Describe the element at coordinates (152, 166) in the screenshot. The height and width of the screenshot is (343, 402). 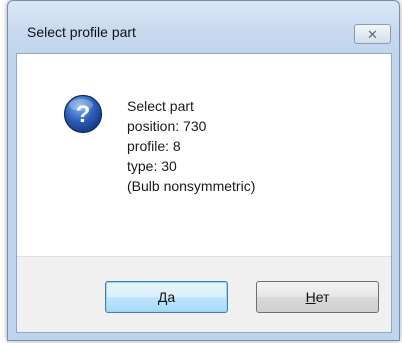
I see `message-line: type: 30` at that location.